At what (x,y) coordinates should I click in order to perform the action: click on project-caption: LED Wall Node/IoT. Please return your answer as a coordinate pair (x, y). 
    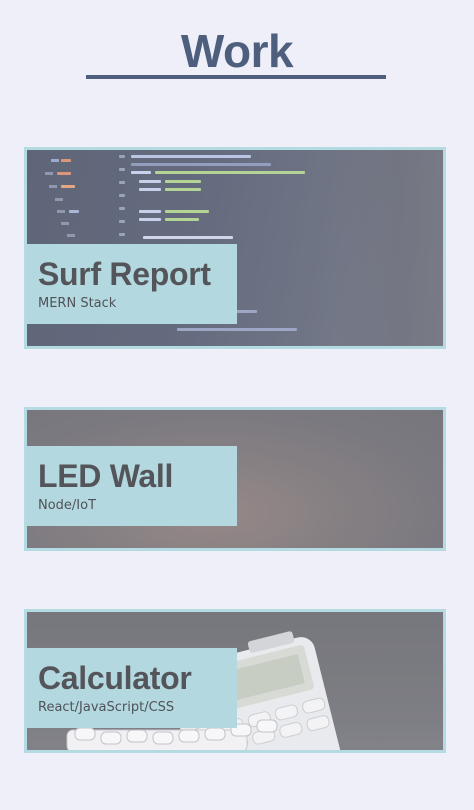
    Looking at the image, I should click on (132, 486).